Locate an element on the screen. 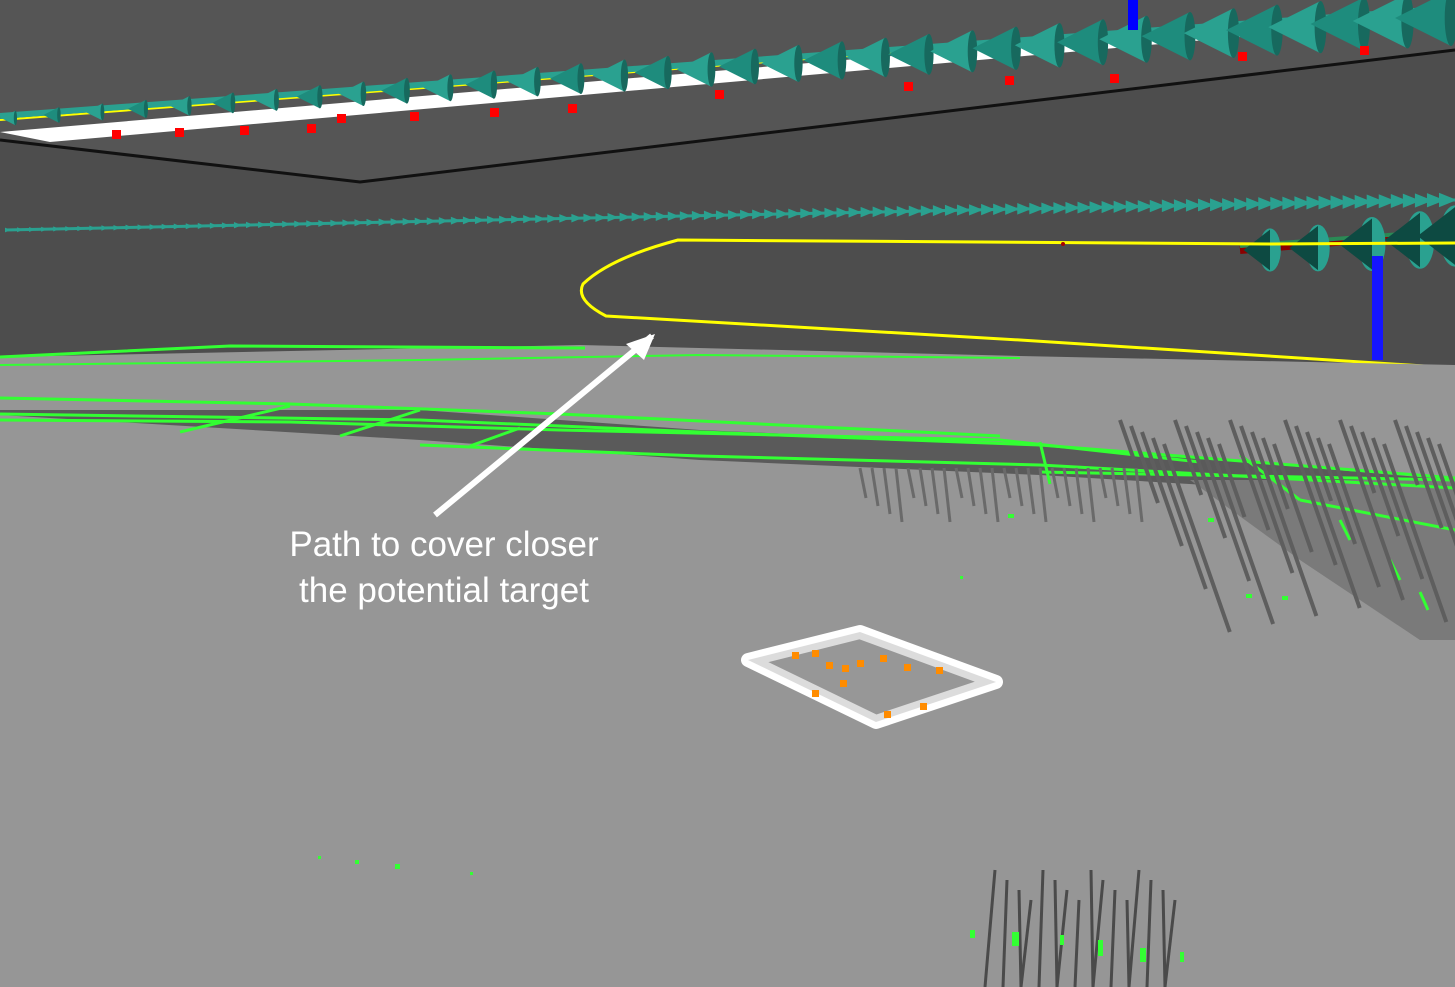  top-axis-marker is located at coordinates (1133, 15).